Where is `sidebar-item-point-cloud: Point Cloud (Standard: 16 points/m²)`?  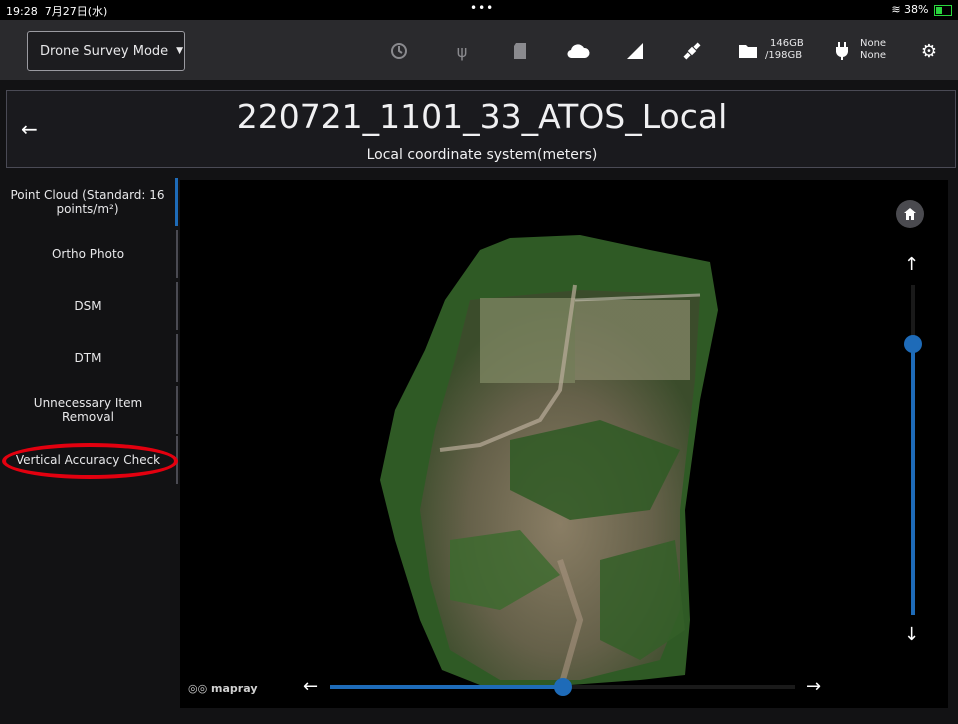 sidebar-item-point-cloud: Point Cloud (Standard: 16 points/m²) is located at coordinates (89, 202).